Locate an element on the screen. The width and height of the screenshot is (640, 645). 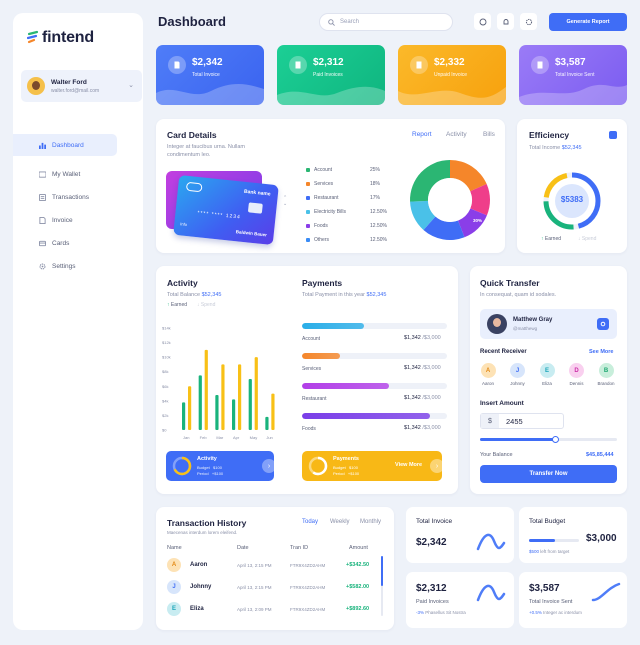
stat-card-unpaid-invoice: $2,332 Unpaid Invoice is located at coordinates (452, 75).